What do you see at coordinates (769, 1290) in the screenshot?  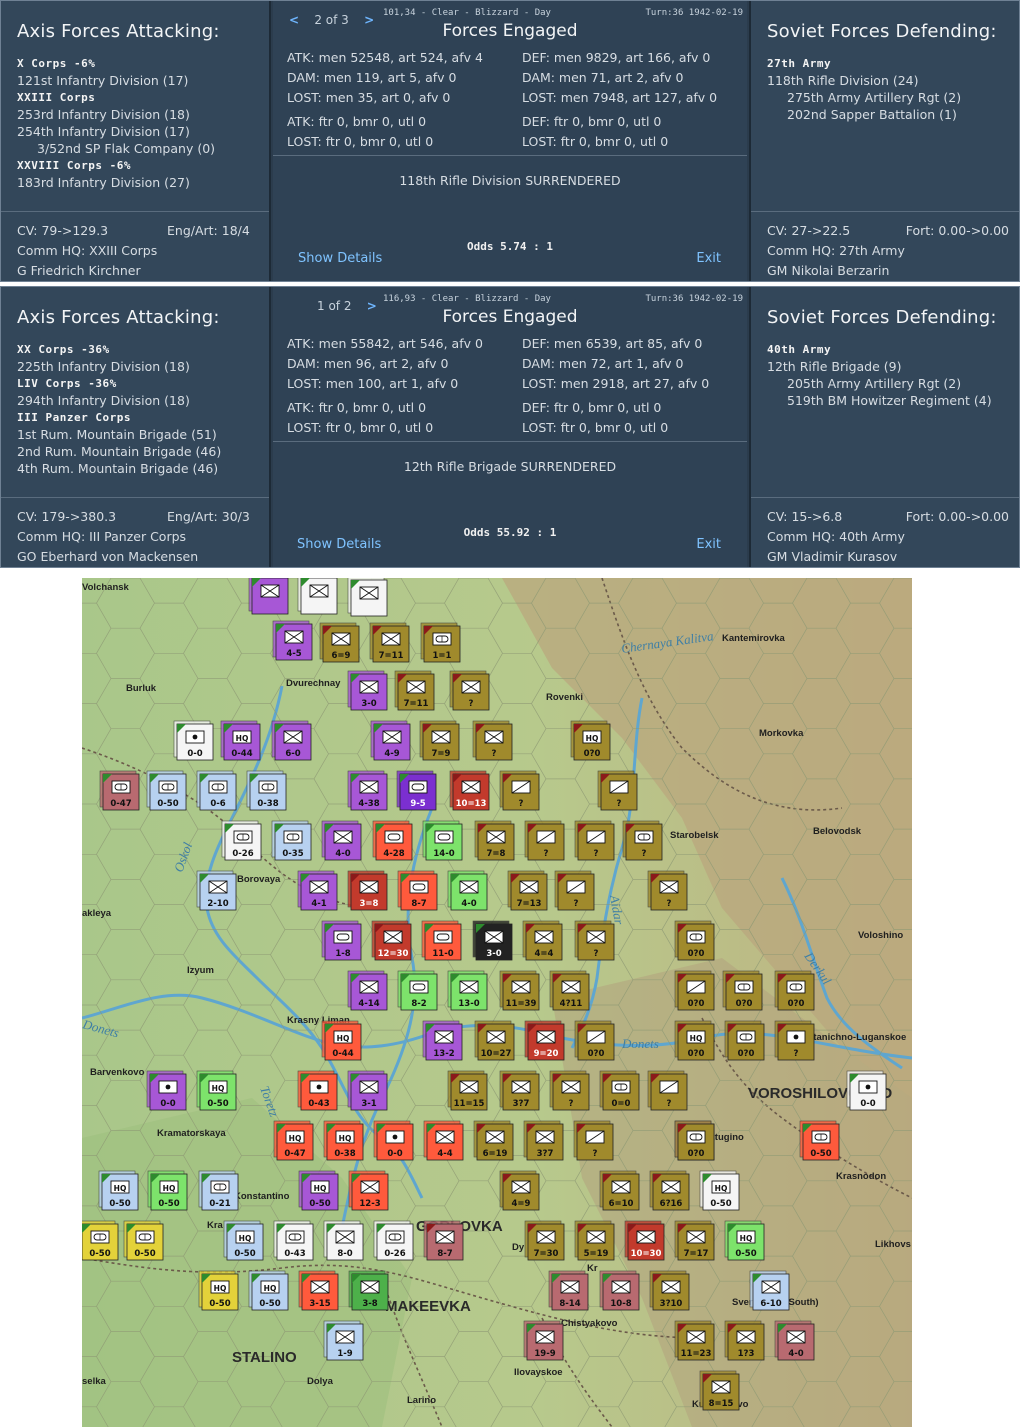 I see `unit-counter: 6-10` at bounding box center [769, 1290].